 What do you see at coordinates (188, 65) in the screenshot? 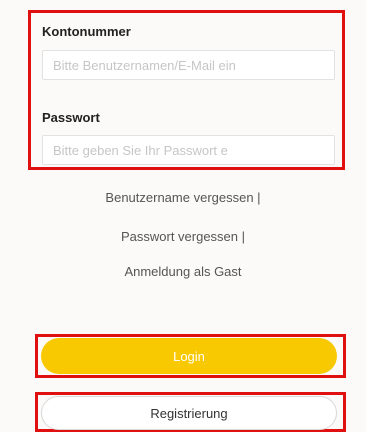
I see `account-number-input` at bounding box center [188, 65].